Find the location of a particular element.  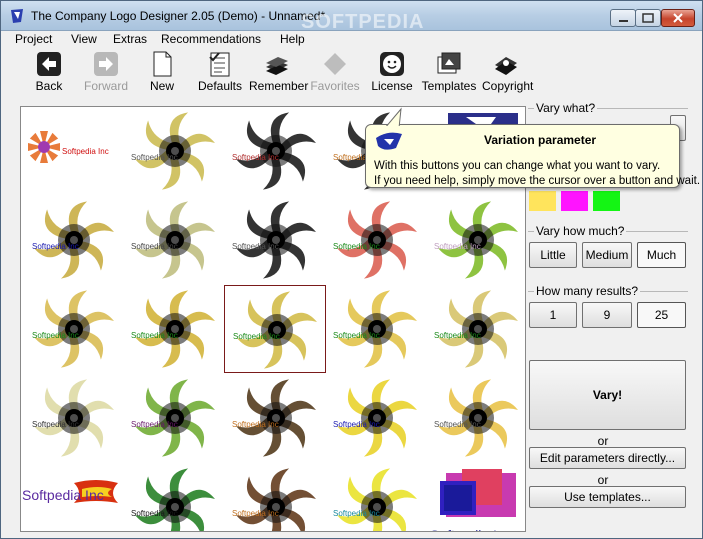

arrow-left-icon is located at coordinates (49, 64).